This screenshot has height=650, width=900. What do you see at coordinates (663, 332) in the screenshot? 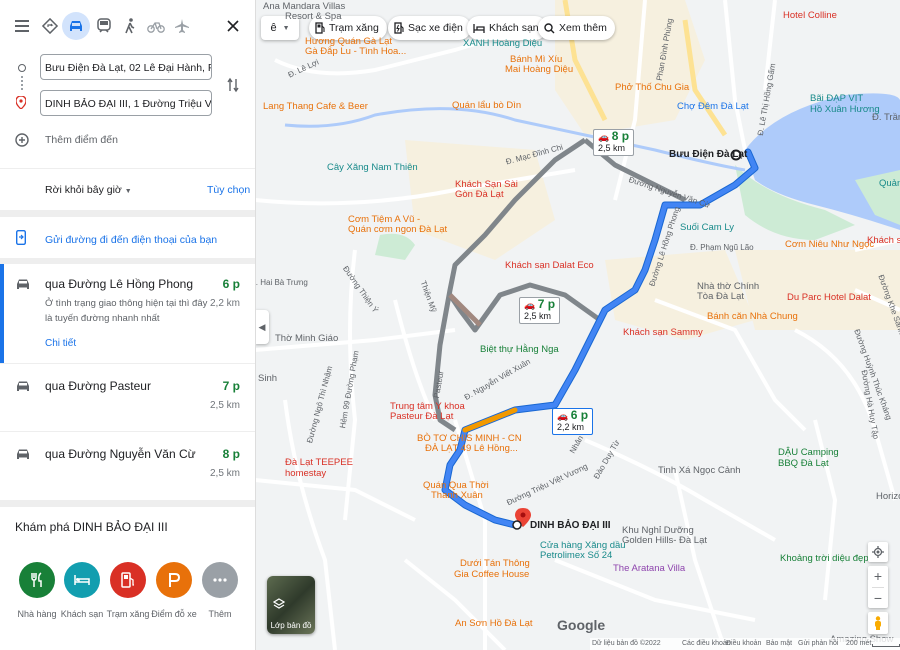
I see `place-label: Khách sạn Sammy` at bounding box center [663, 332].